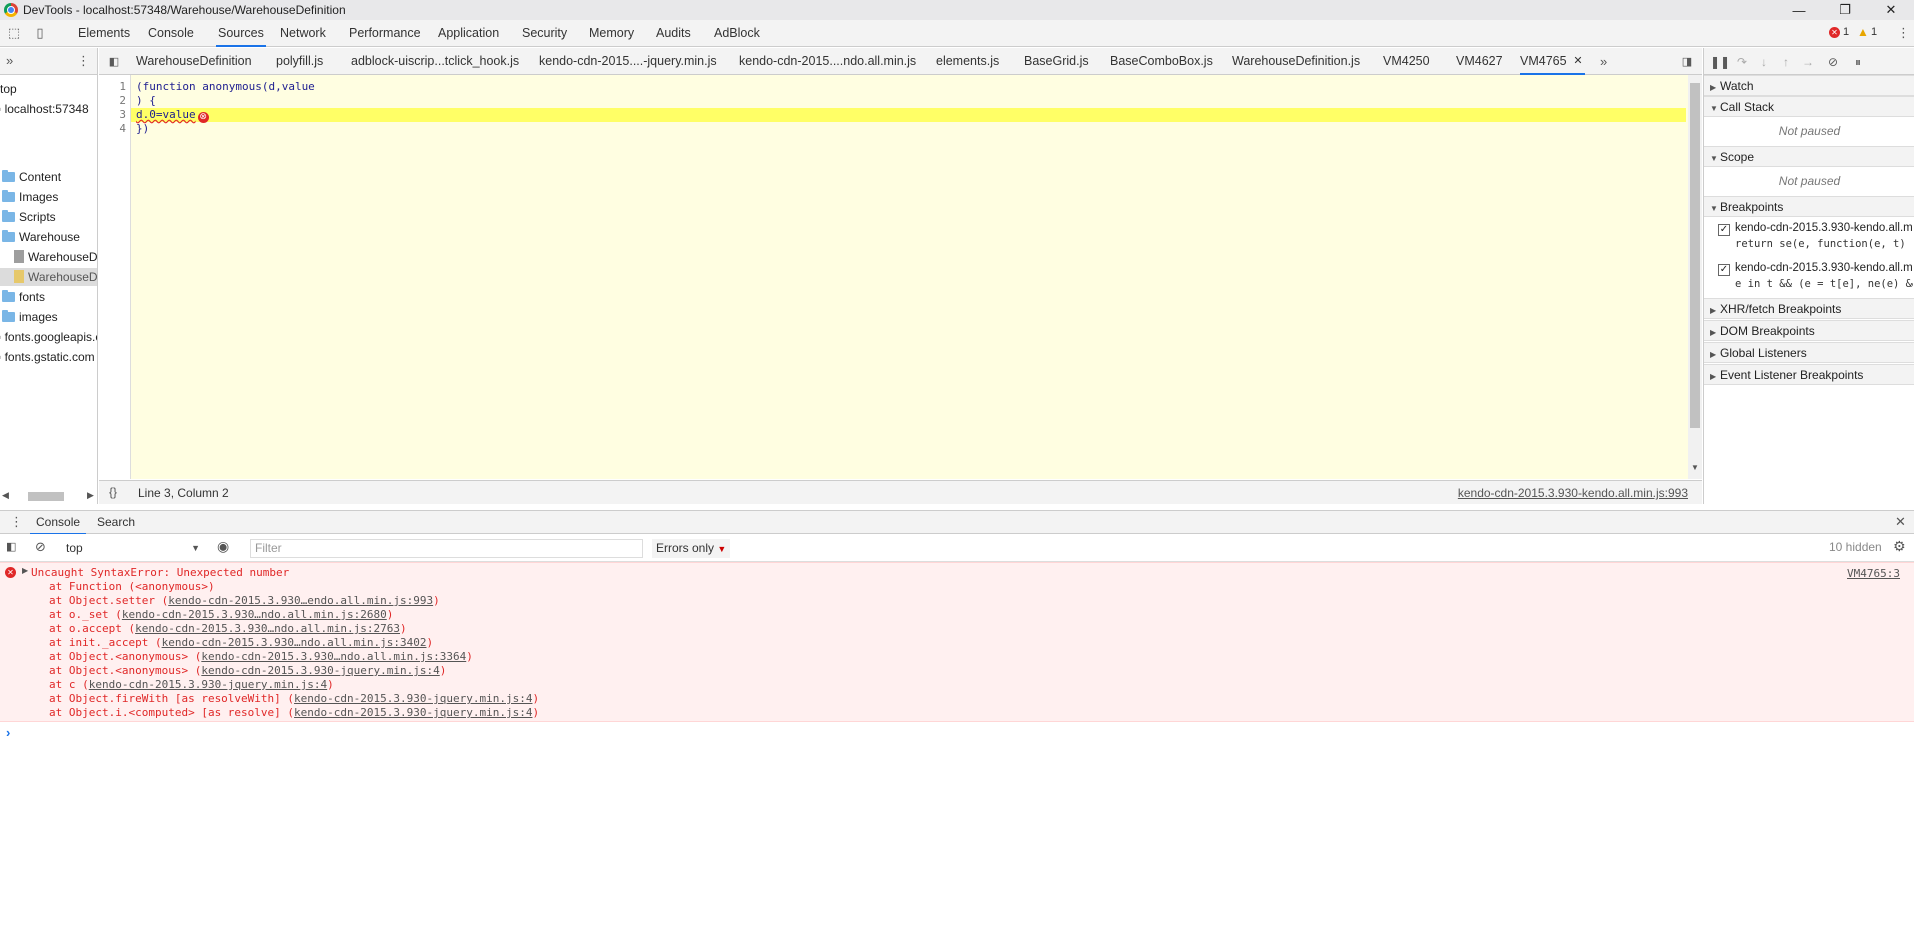 The width and height of the screenshot is (1914, 937). What do you see at coordinates (737, 33) in the screenshot?
I see `tab-adblock: AdBlock` at bounding box center [737, 33].